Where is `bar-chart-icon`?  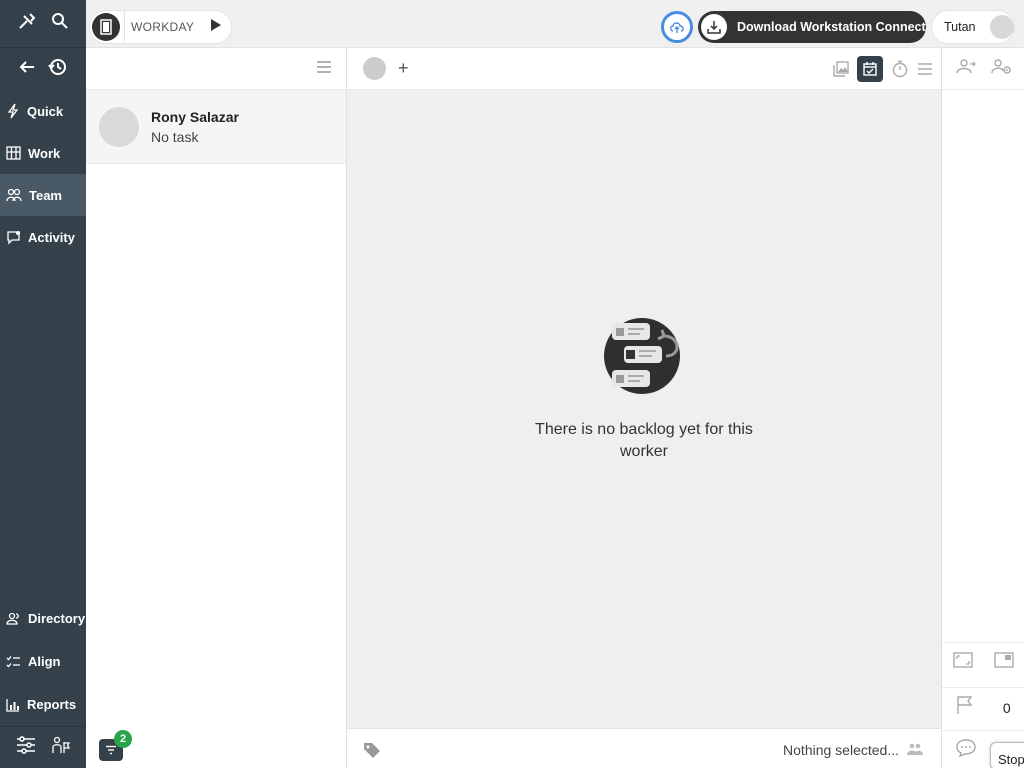
bar-chart-icon is located at coordinates (12, 705).